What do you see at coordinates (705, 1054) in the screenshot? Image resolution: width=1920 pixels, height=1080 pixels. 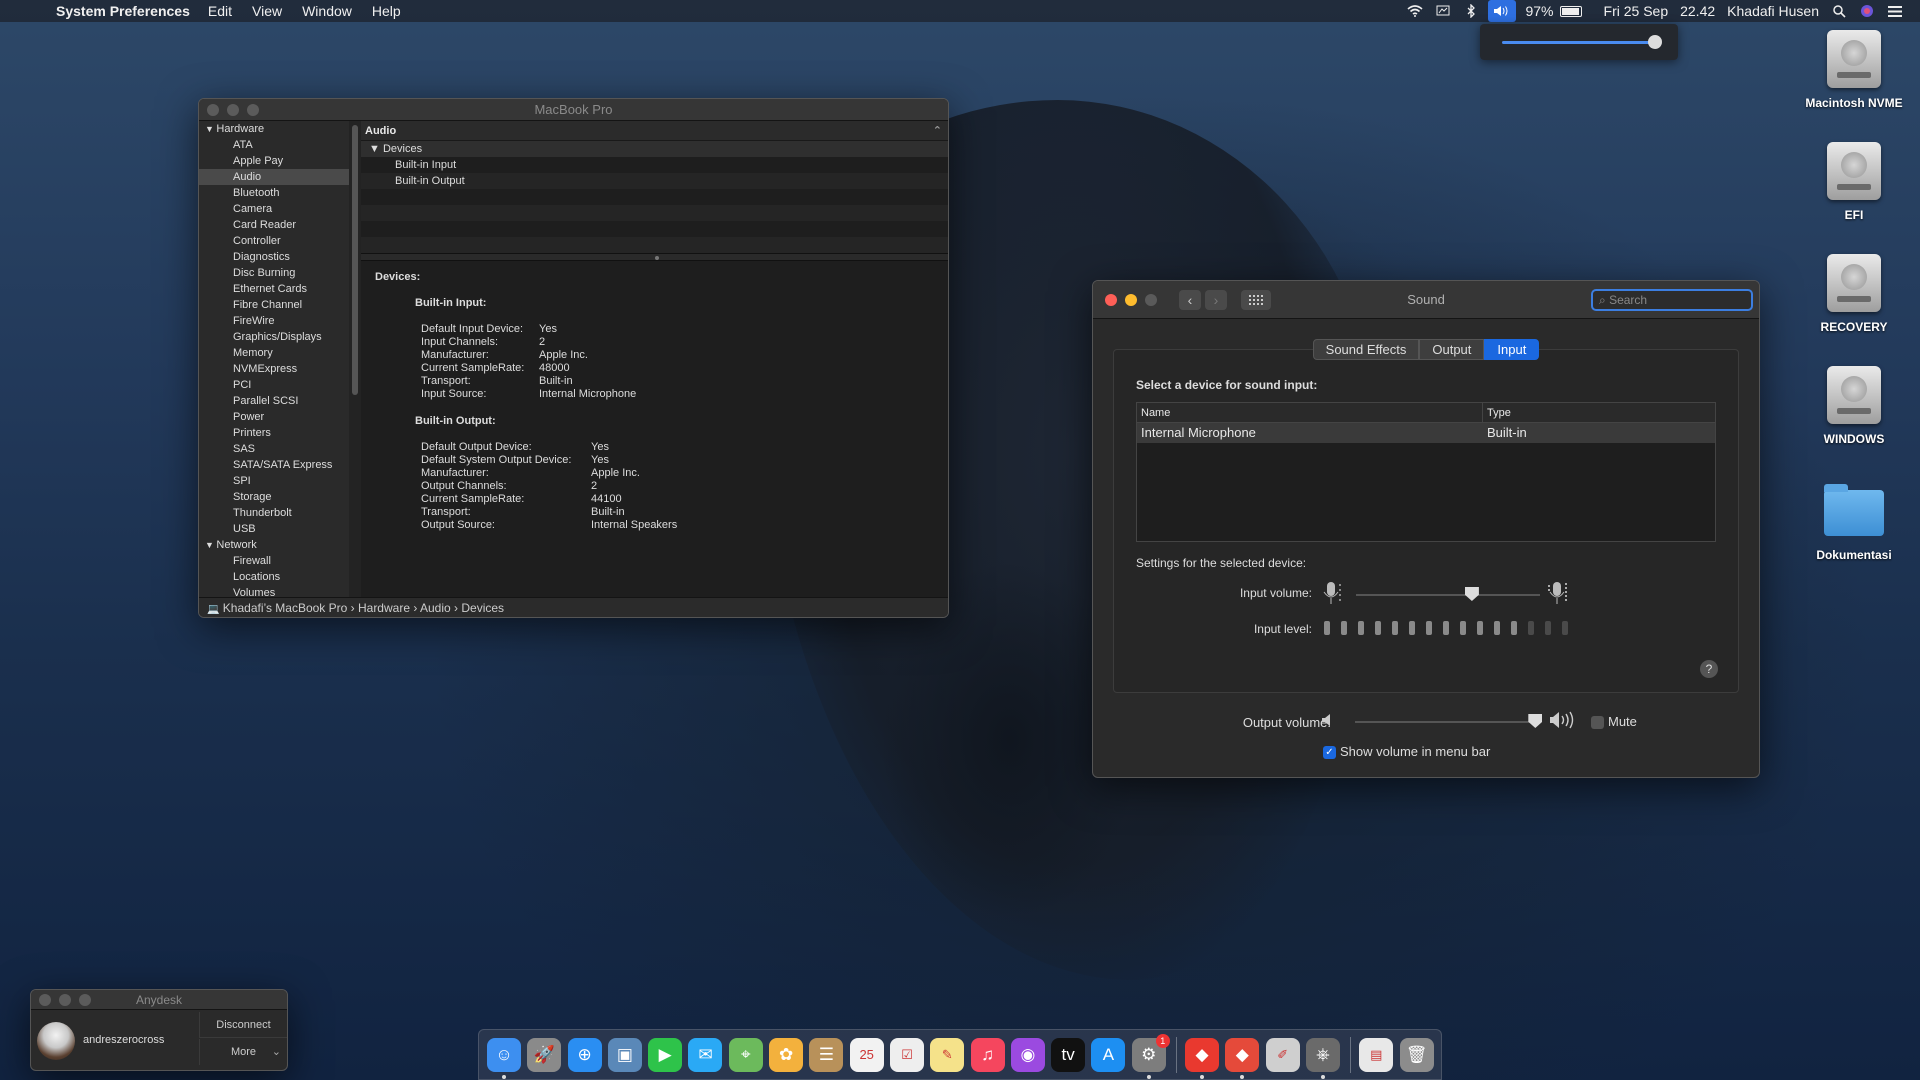 I see `messages-icon: ✉` at bounding box center [705, 1054].